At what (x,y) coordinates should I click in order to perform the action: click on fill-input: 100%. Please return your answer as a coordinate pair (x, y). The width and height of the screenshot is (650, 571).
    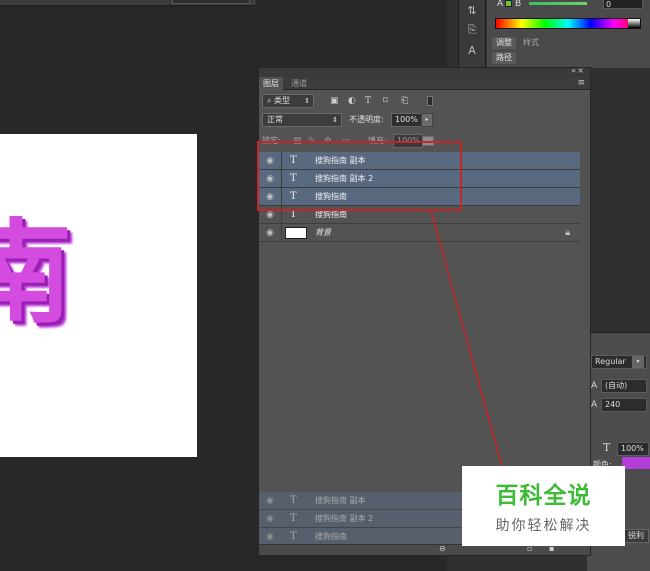
    Looking at the image, I should click on (408, 141).